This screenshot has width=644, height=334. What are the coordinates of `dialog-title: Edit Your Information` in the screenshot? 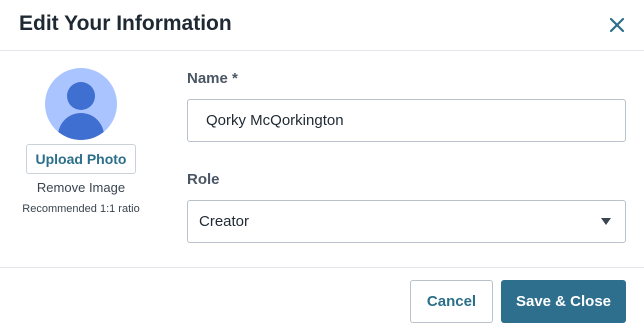 It's located at (125, 23).